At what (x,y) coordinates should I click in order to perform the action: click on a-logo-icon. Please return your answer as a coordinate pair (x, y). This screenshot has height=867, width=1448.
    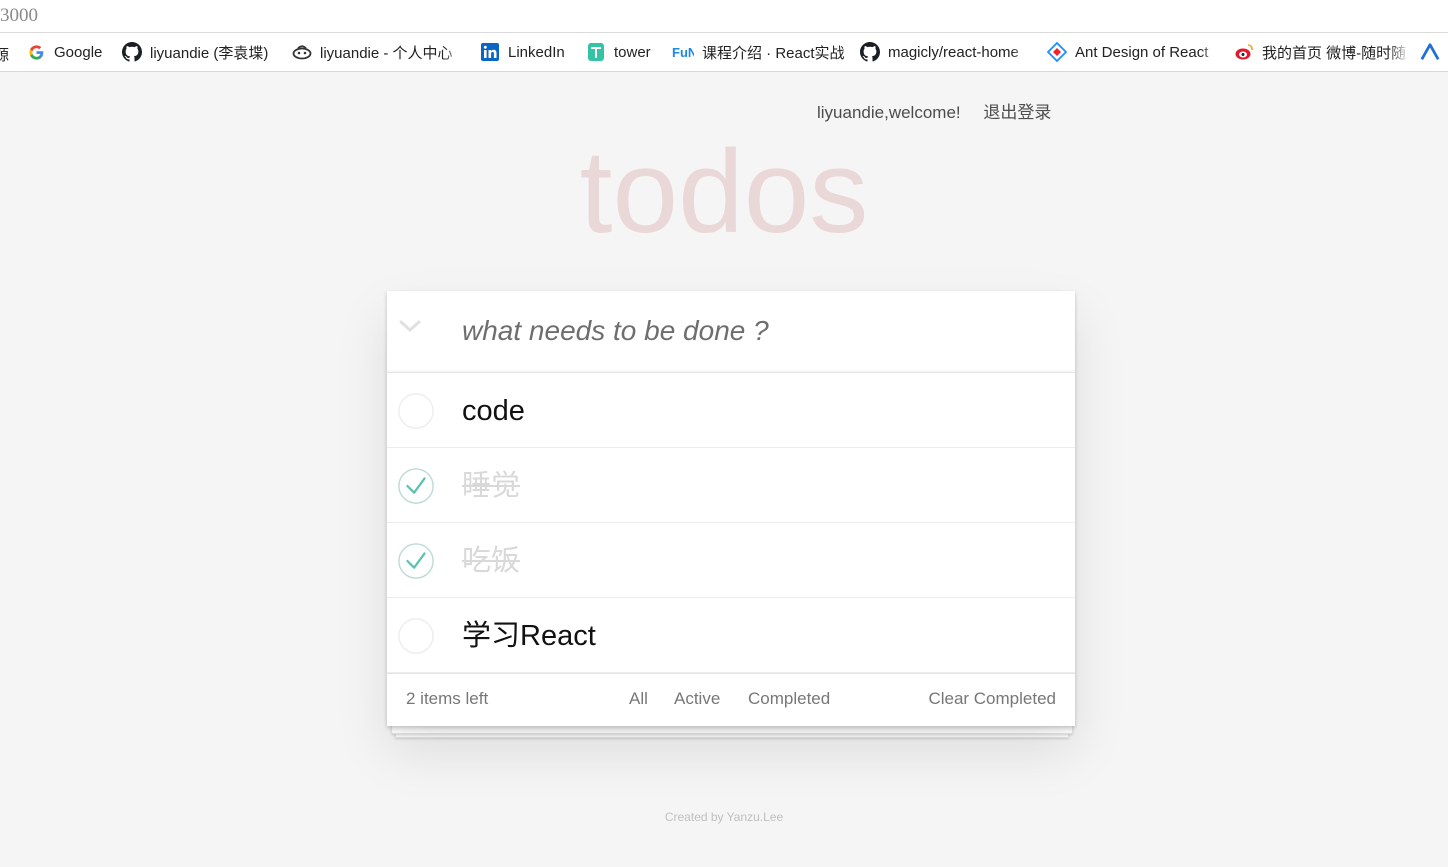
    Looking at the image, I should click on (1430, 52).